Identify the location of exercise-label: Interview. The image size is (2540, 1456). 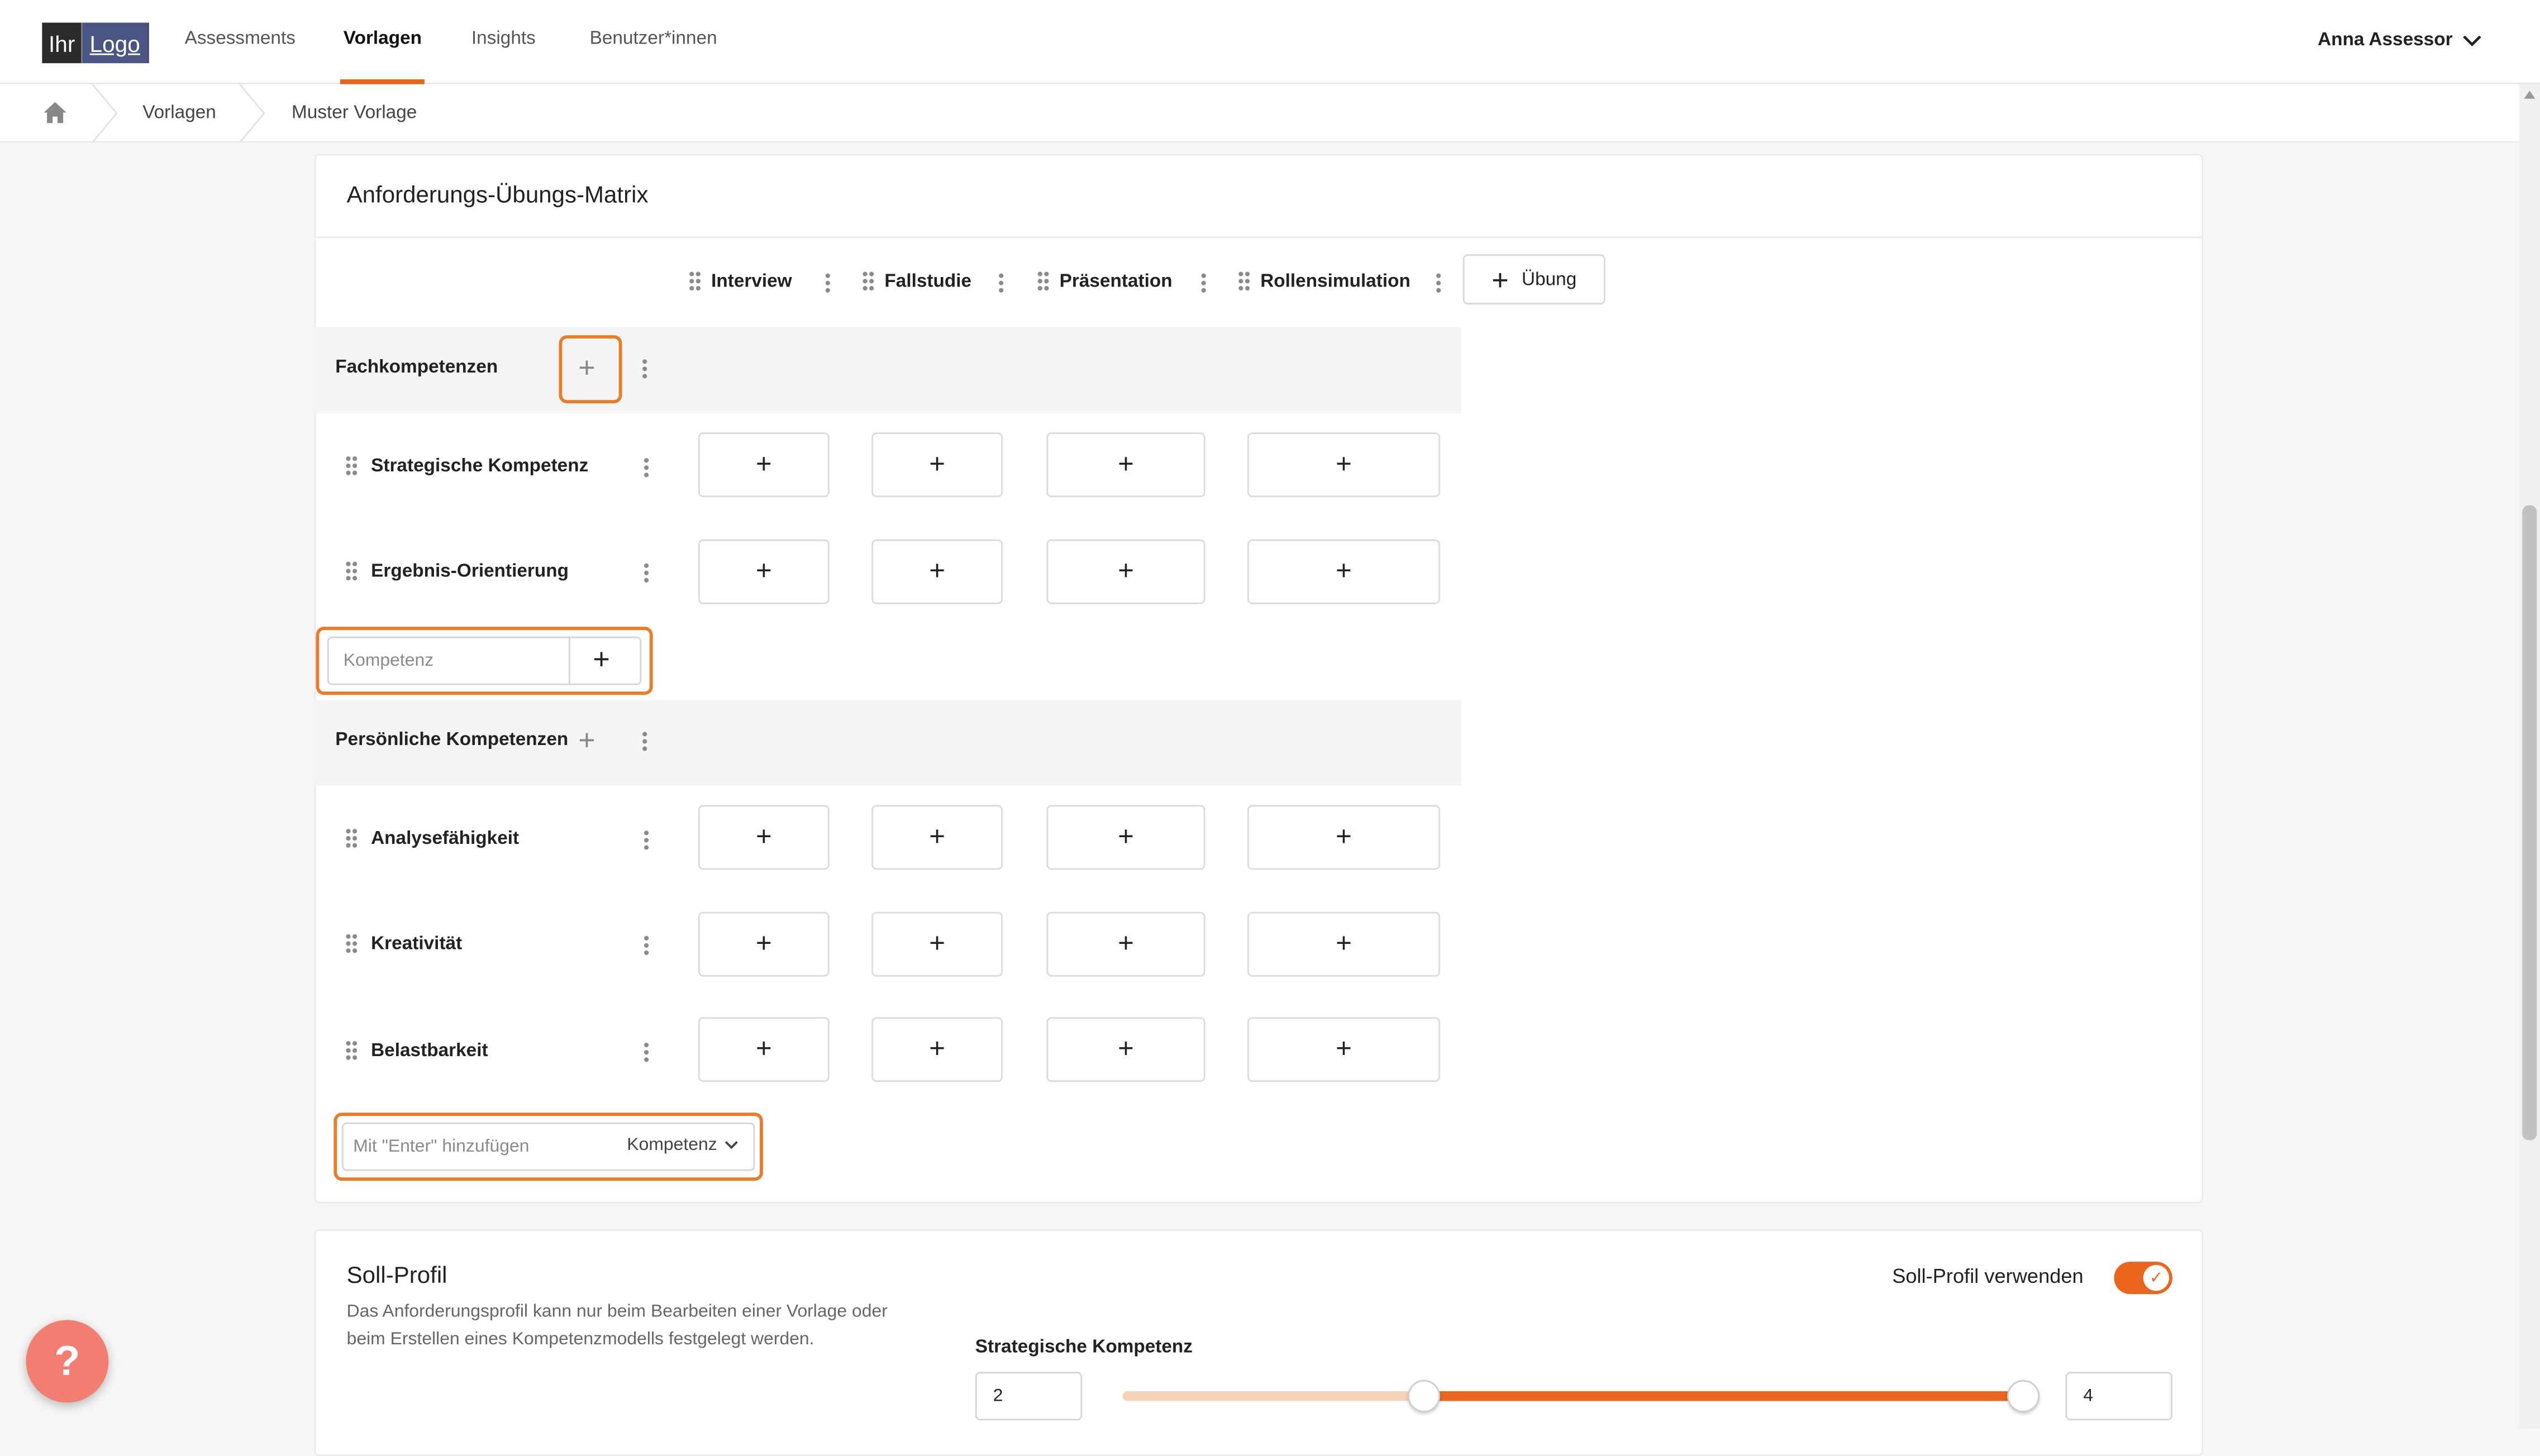
(751, 281).